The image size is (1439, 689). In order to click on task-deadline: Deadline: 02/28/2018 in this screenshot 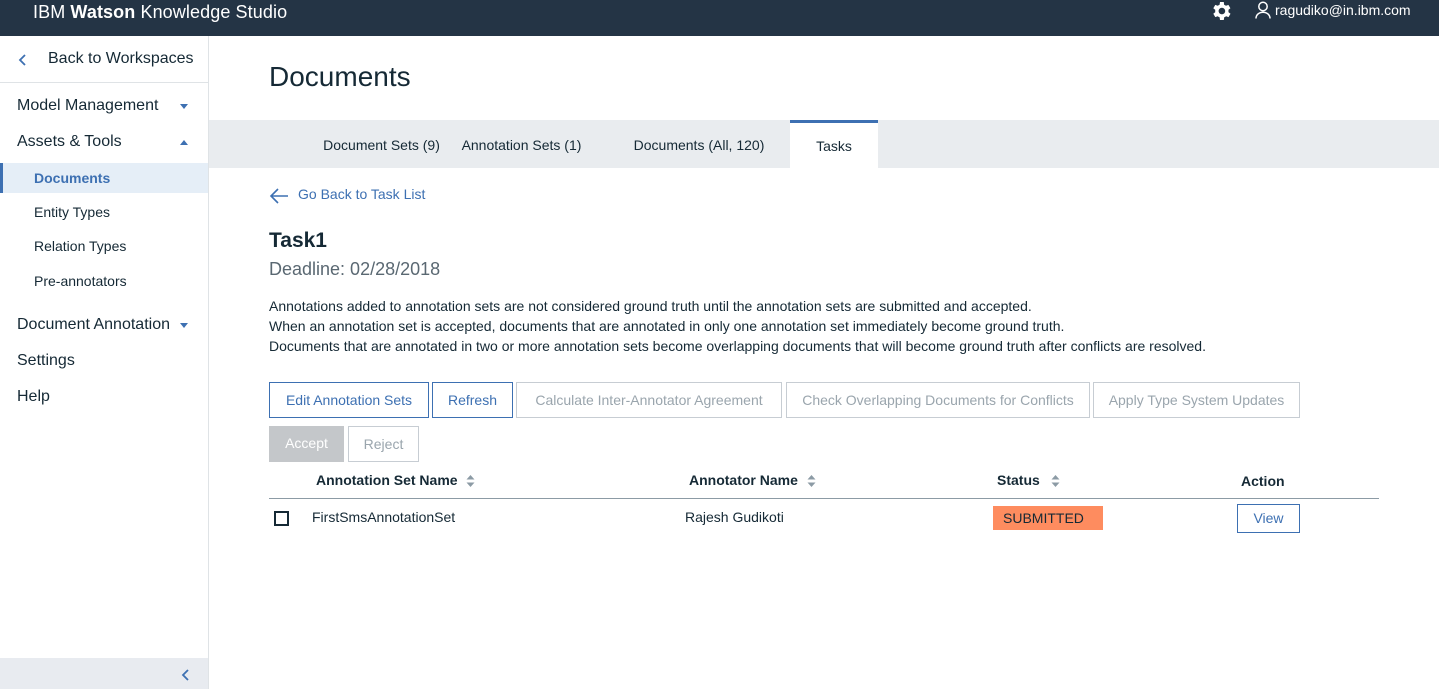, I will do `click(355, 269)`.